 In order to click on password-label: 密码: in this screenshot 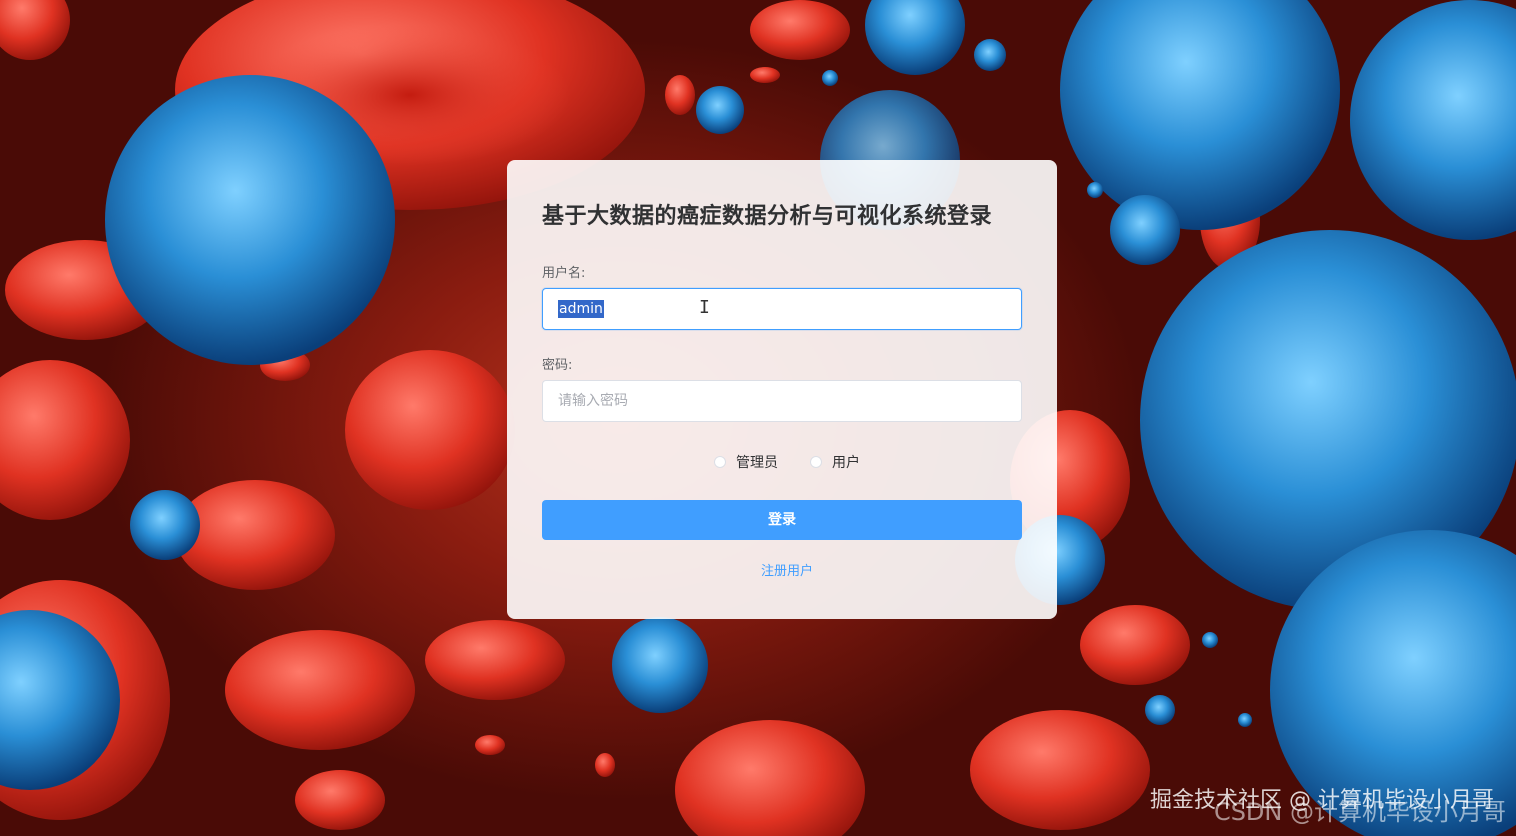, I will do `click(557, 365)`.